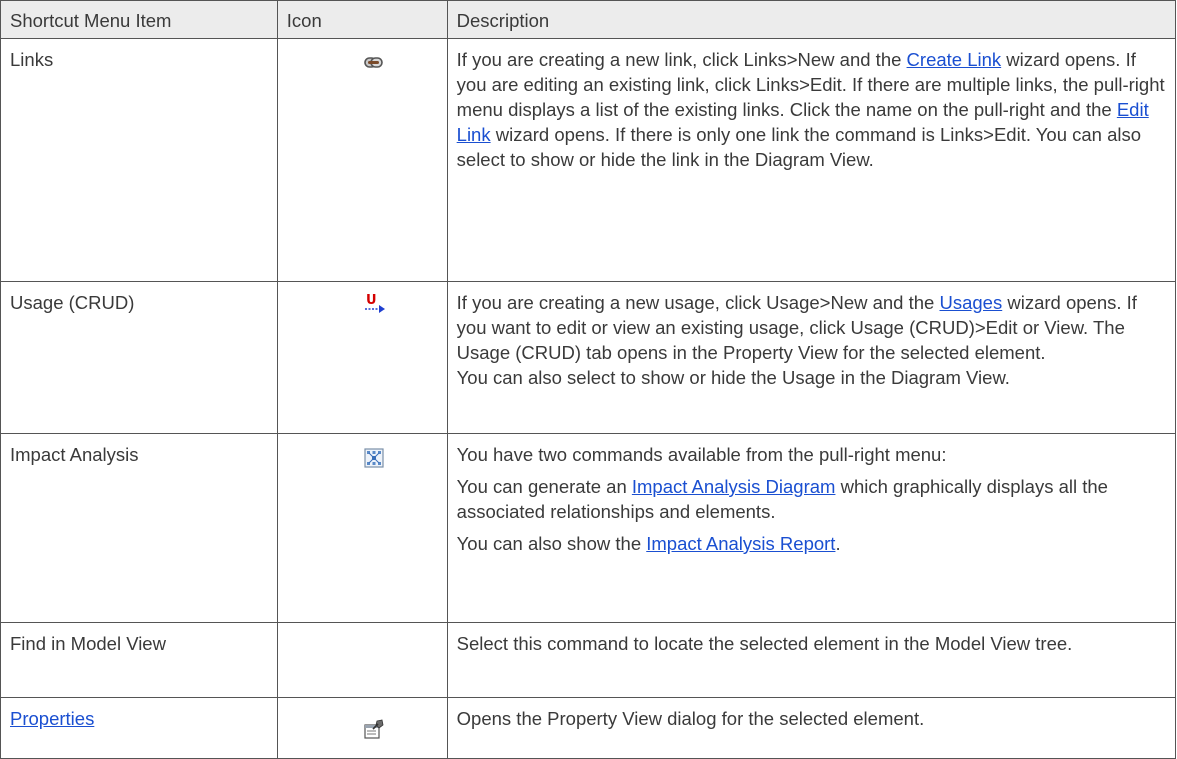 This screenshot has height=759, width=1177. I want to click on header-icon: Icon, so click(362, 19).